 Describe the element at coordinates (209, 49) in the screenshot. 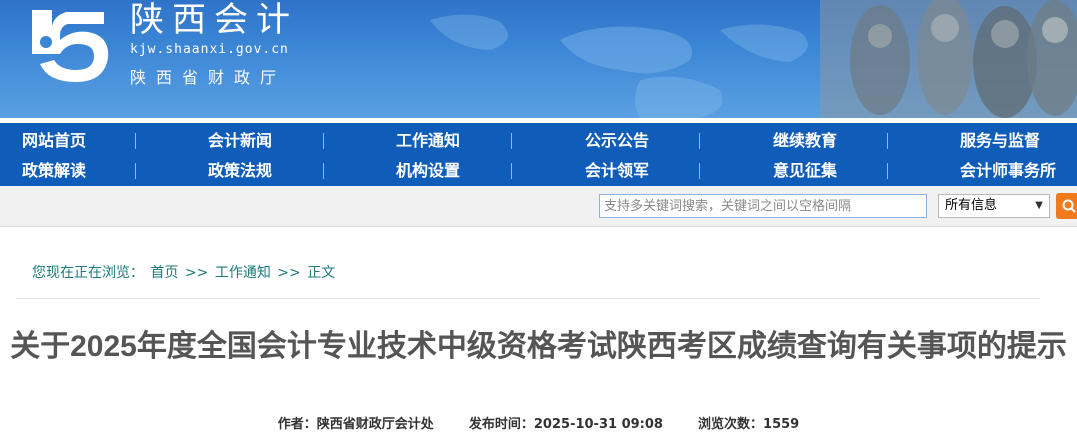

I see `site-domain: kjw.shaanxi.gov.cn` at that location.